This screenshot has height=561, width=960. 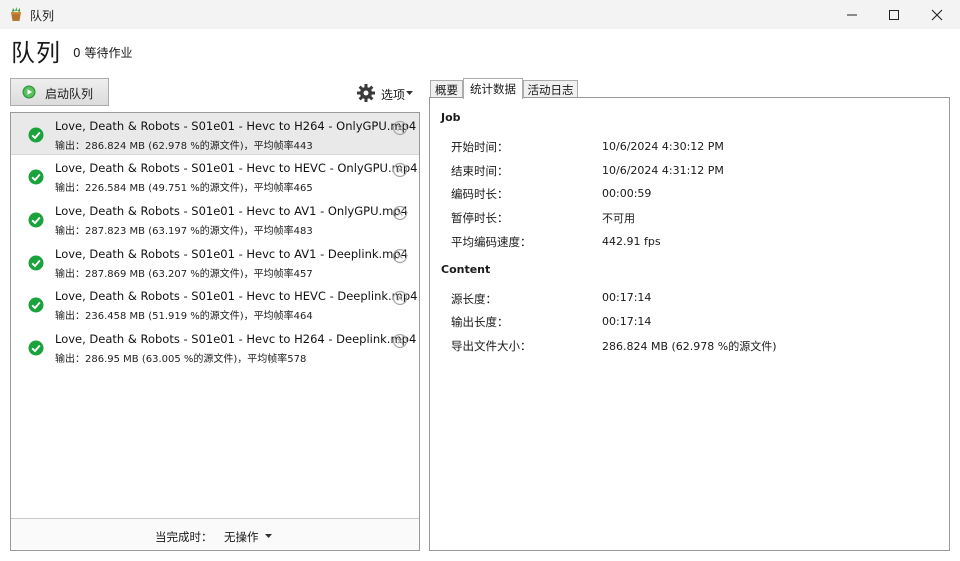 I want to click on stat-label: 暂停时长：, so click(x=480, y=218).